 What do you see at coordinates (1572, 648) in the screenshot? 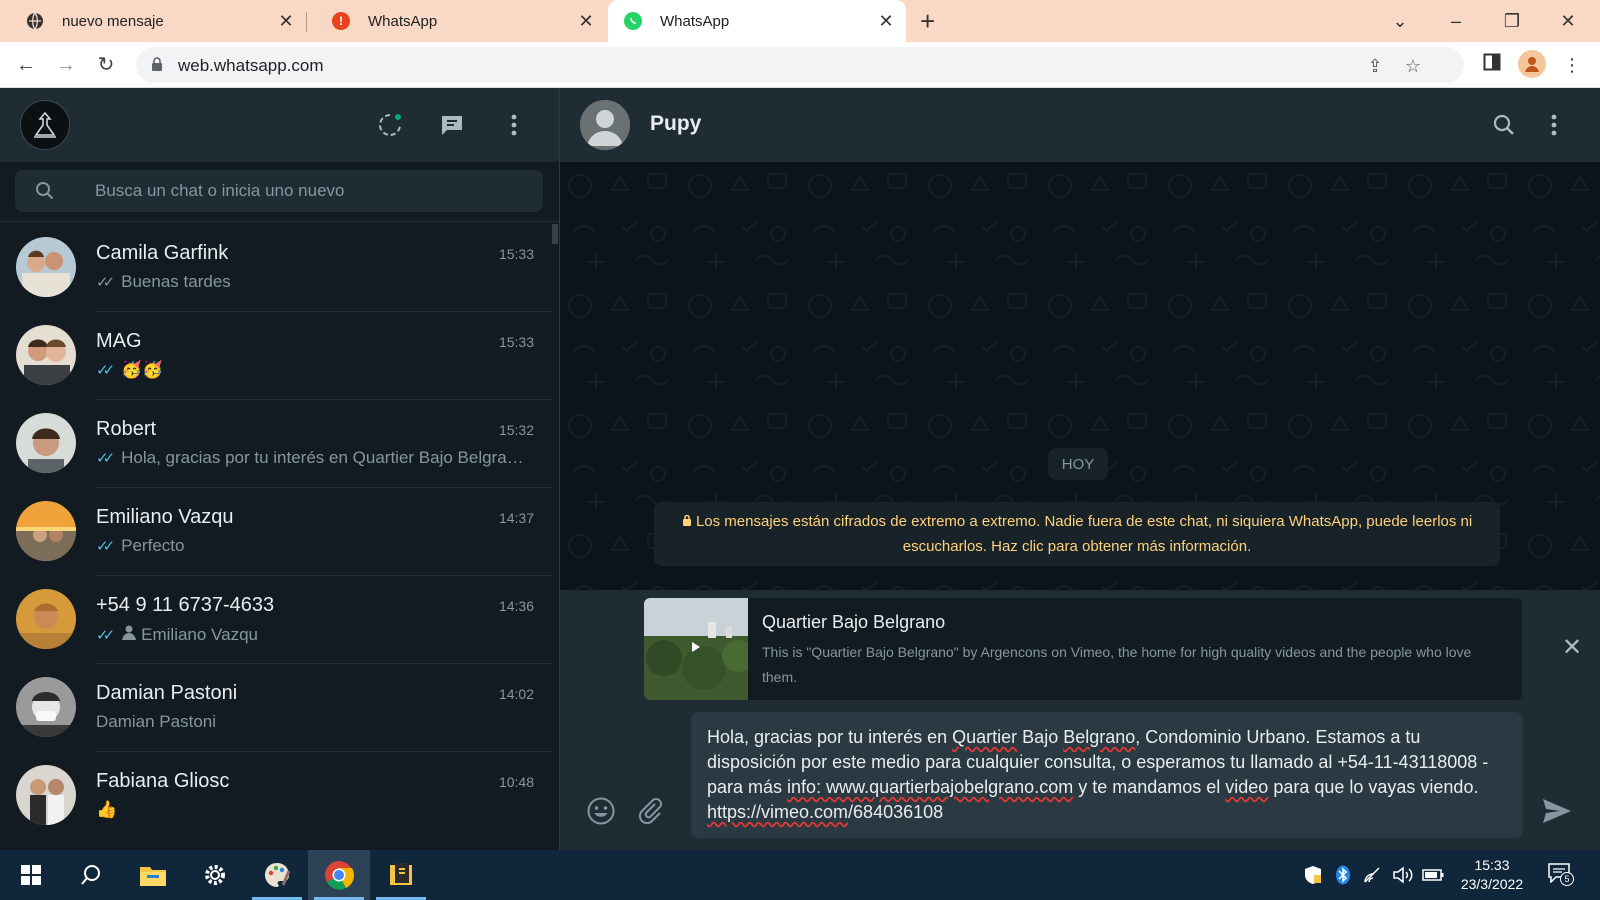
I see `close-preview-icon: ✕` at bounding box center [1572, 648].